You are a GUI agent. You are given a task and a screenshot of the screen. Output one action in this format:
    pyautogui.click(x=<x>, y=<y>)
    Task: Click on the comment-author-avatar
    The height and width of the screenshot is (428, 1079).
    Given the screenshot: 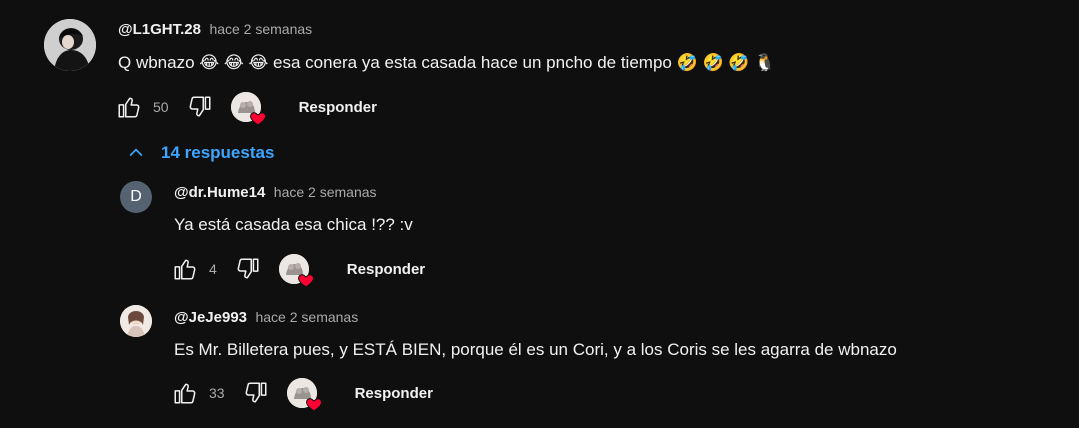 What is the action you would take?
    pyautogui.click(x=70, y=45)
    